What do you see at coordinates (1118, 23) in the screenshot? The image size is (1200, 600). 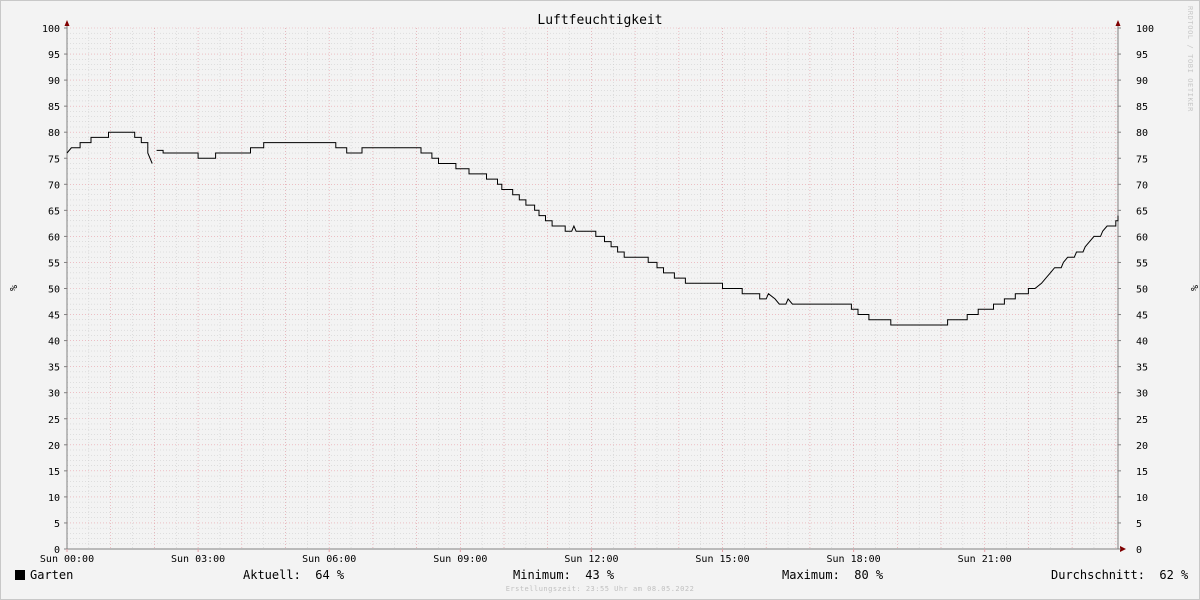 I see `y-axis-arrow-right` at bounding box center [1118, 23].